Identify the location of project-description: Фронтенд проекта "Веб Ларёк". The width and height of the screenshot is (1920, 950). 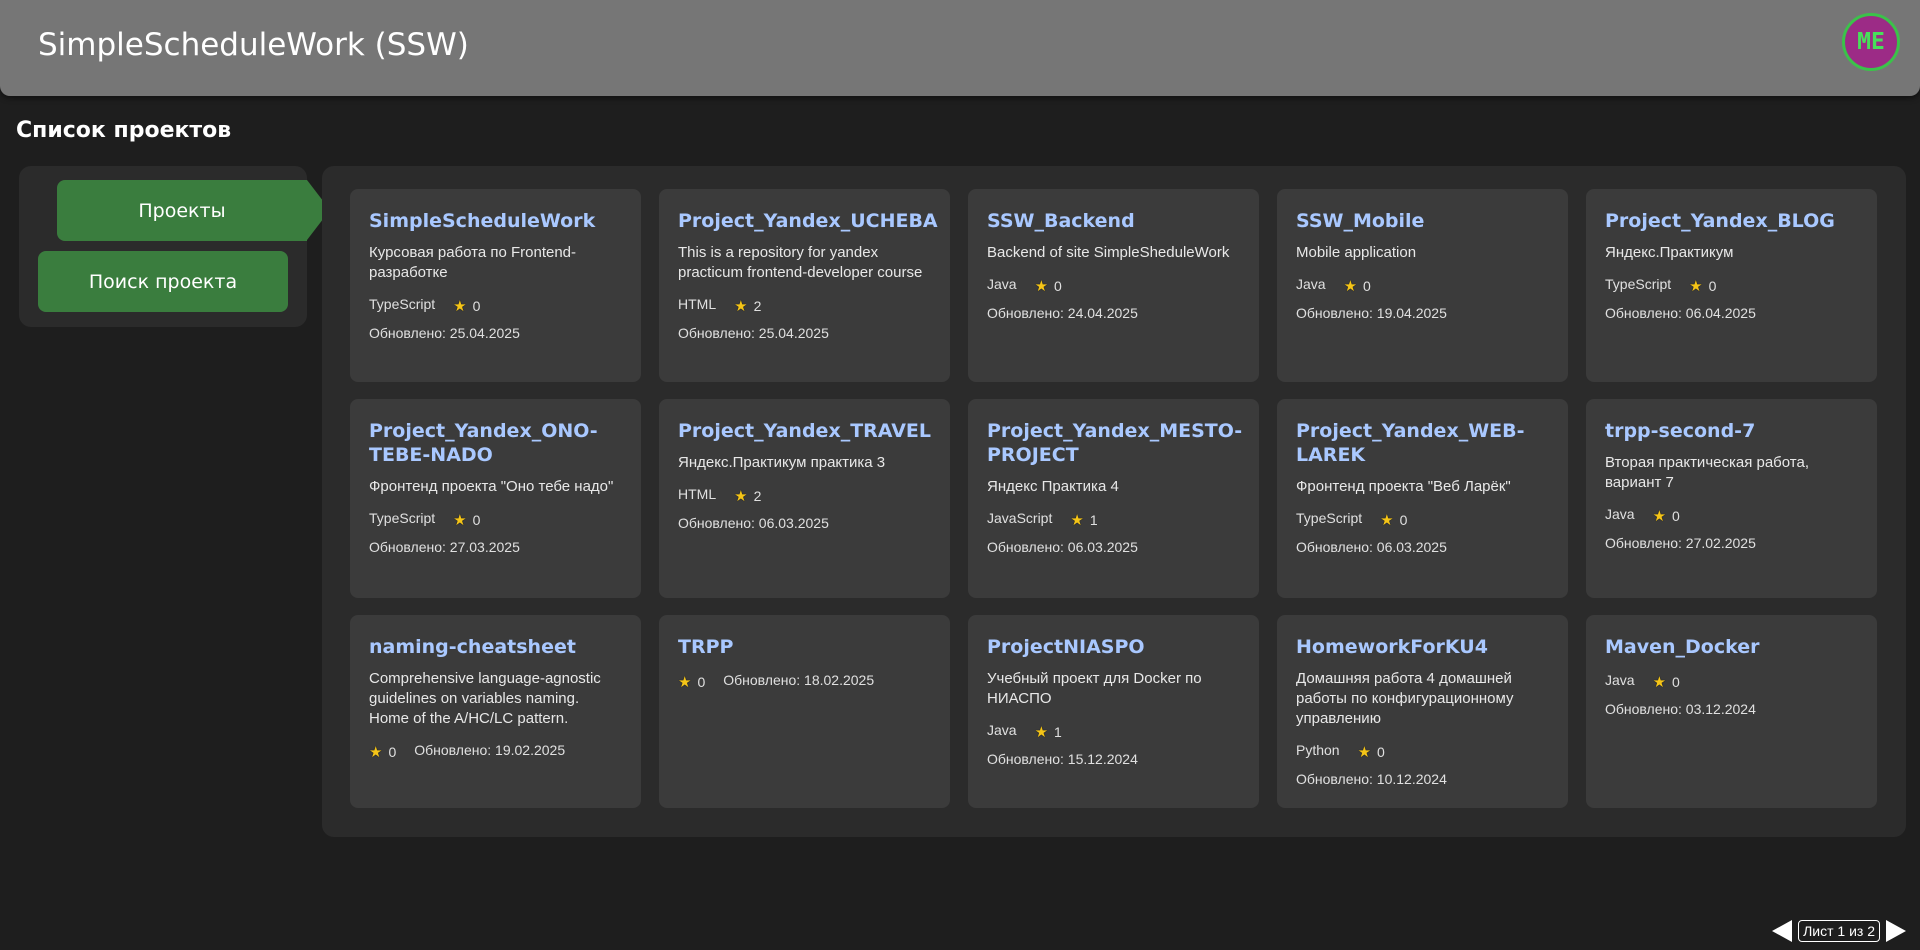
(1403, 486).